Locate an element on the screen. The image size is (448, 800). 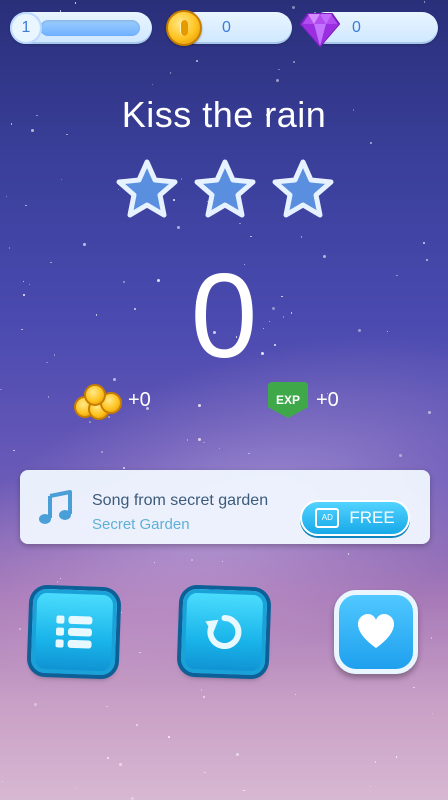
coin-icon is located at coordinates (184, 28).